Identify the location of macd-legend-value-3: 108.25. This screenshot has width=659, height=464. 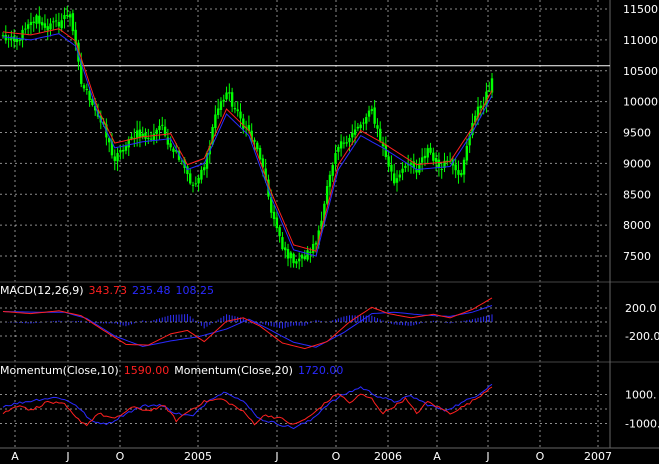
(195, 290).